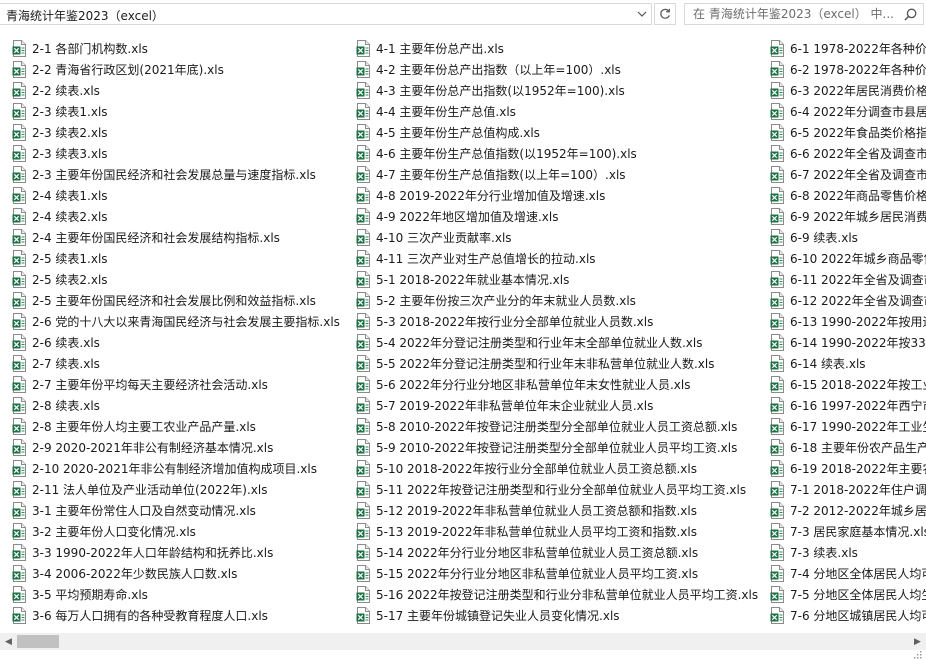 The image size is (926, 660). Describe the element at coordinates (561, 153) in the screenshot. I see `file-item: 4-6 主要年份生产总值指数(以1952年=100).xls` at that location.